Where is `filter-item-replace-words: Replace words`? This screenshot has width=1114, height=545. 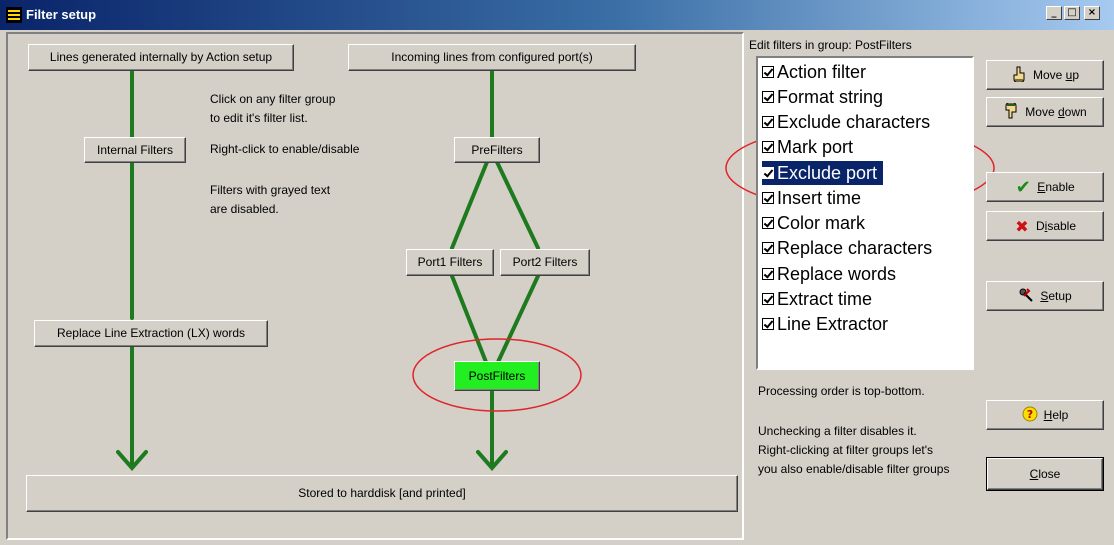 filter-item-replace-words: Replace words is located at coordinates (829, 274).